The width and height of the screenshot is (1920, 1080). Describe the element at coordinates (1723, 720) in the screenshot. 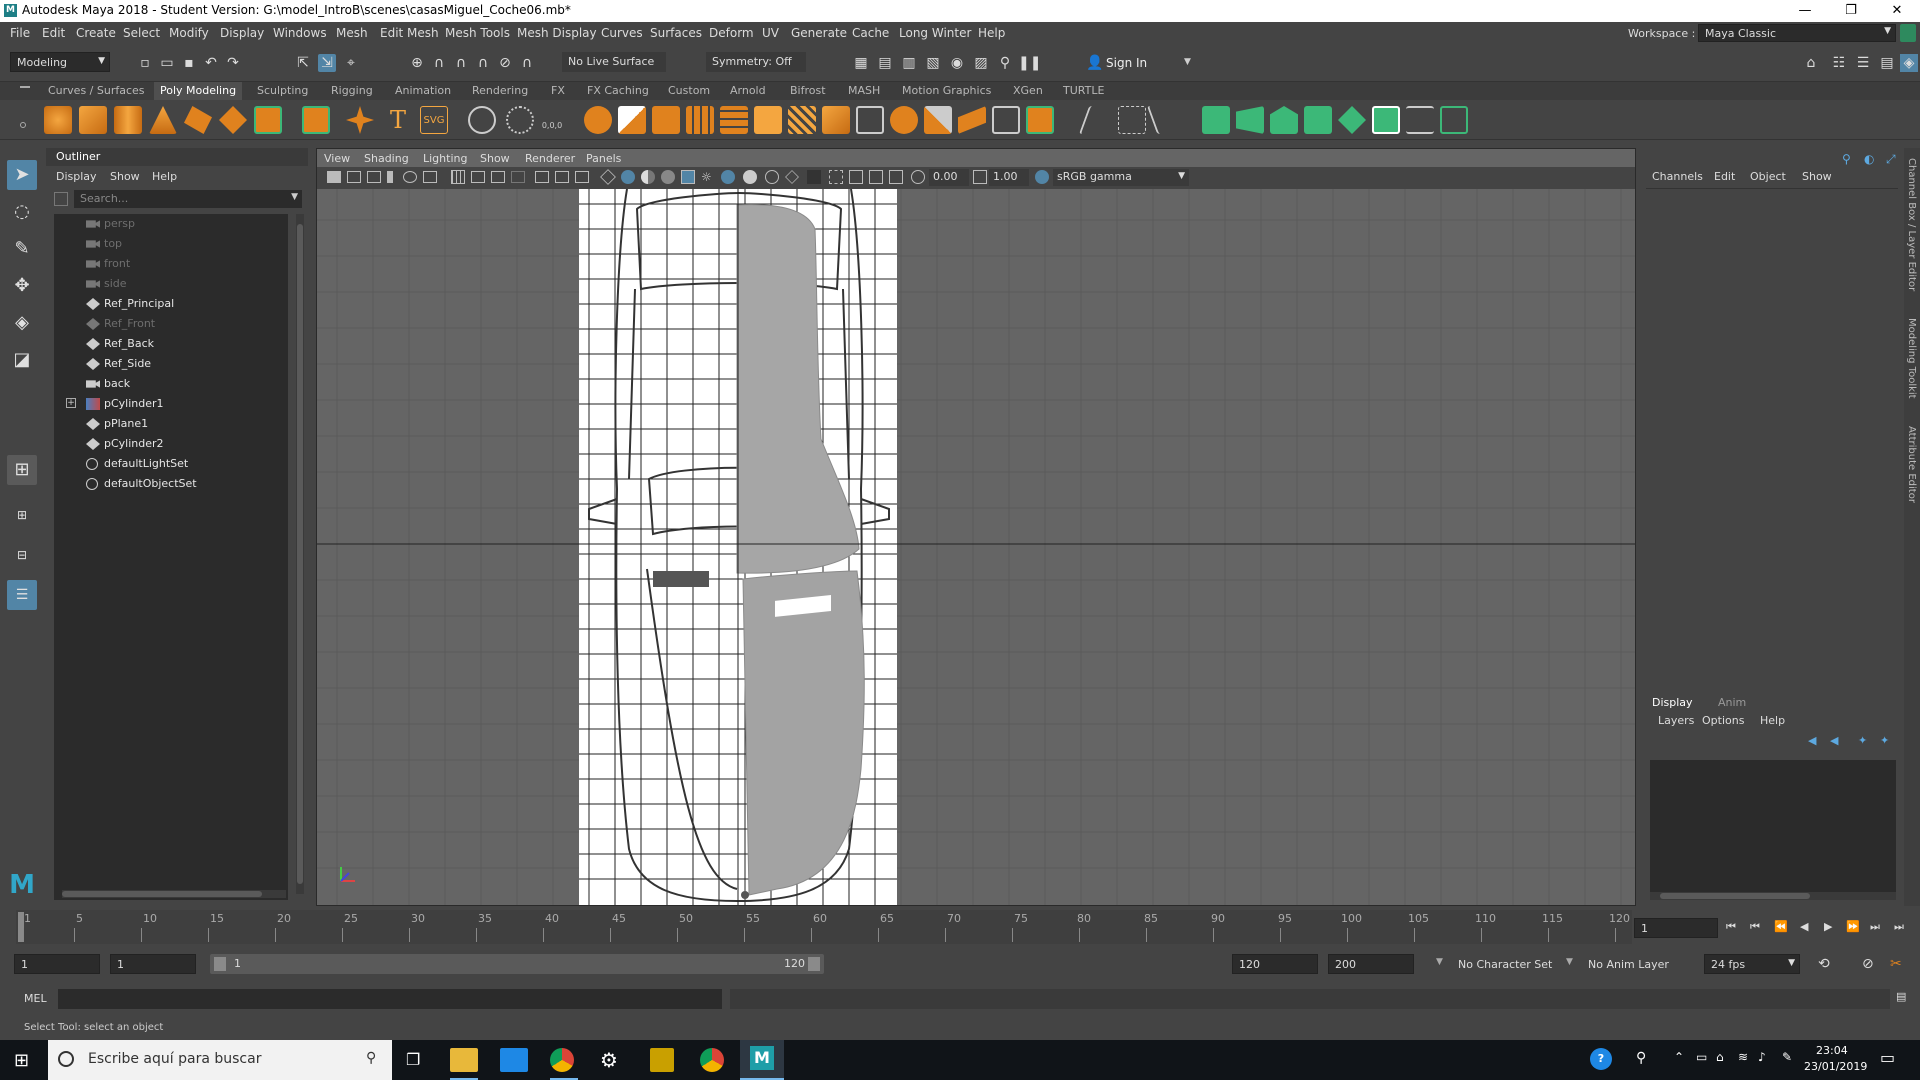

I see `layer-menu-options: Options` at that location.